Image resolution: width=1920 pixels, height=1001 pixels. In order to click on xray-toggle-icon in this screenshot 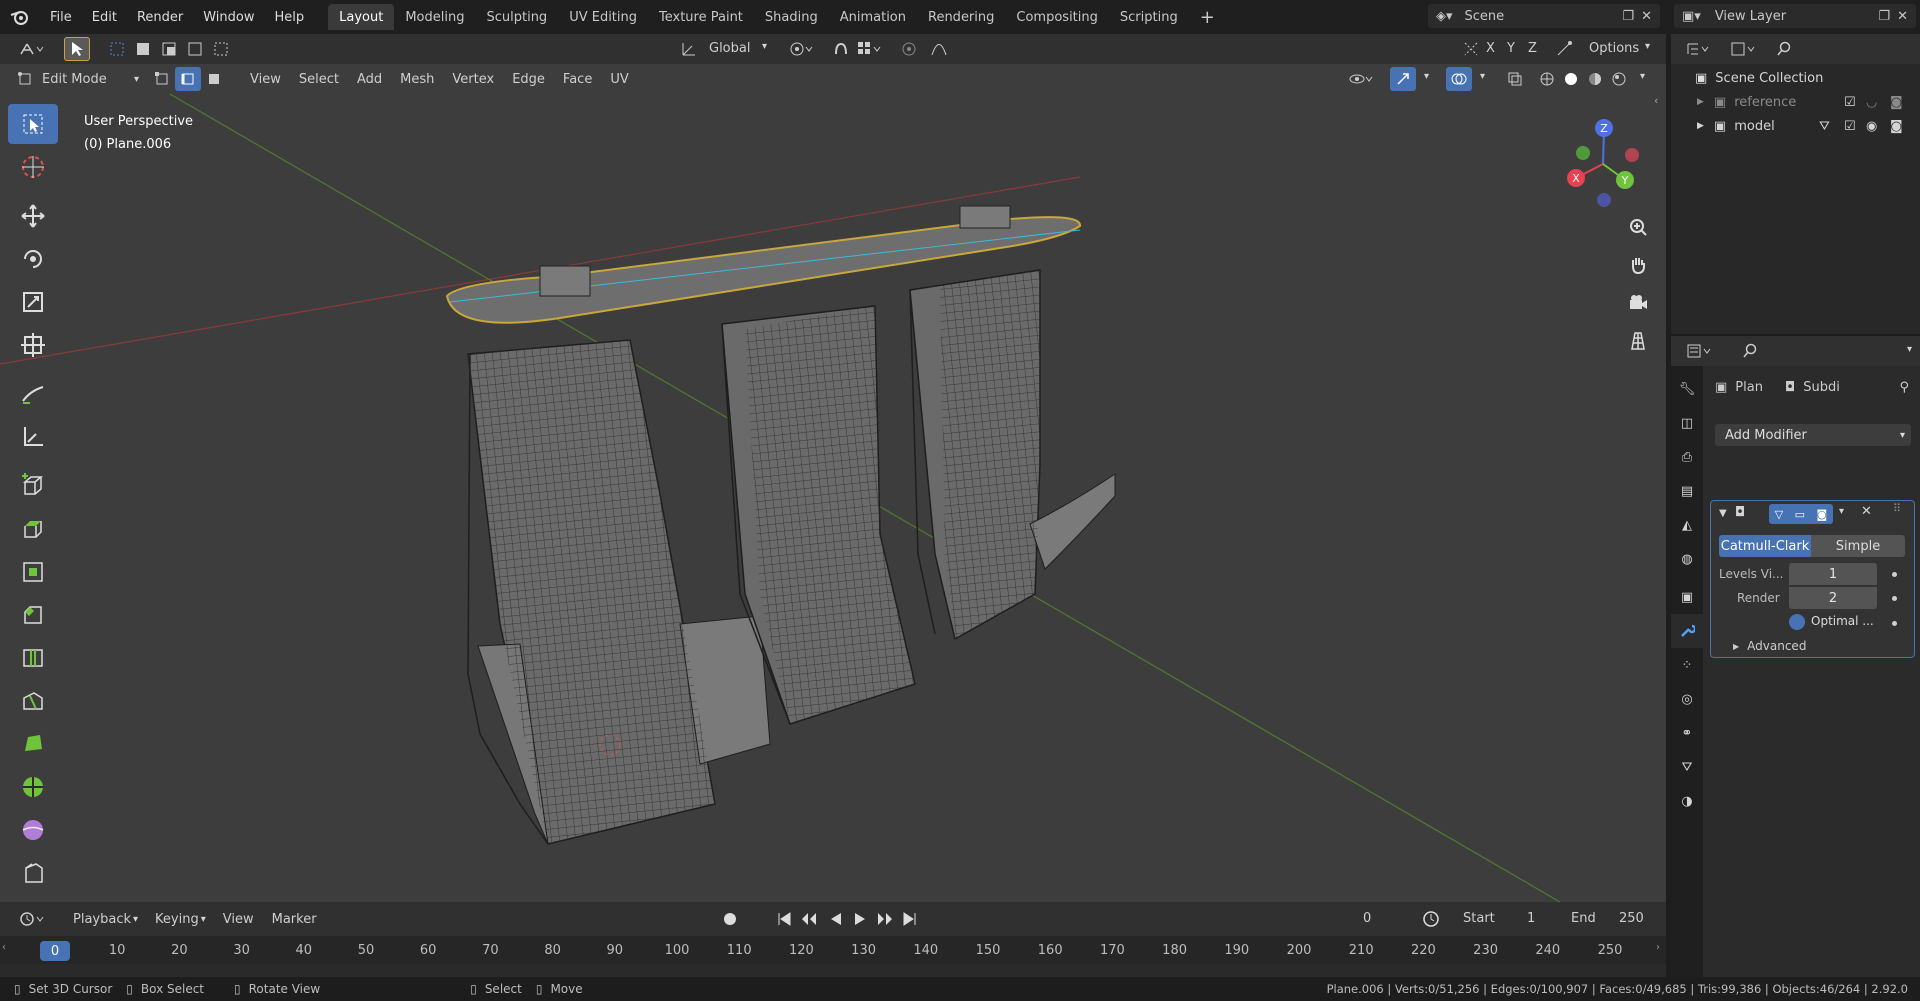, I will do `click(1515, 79)`.